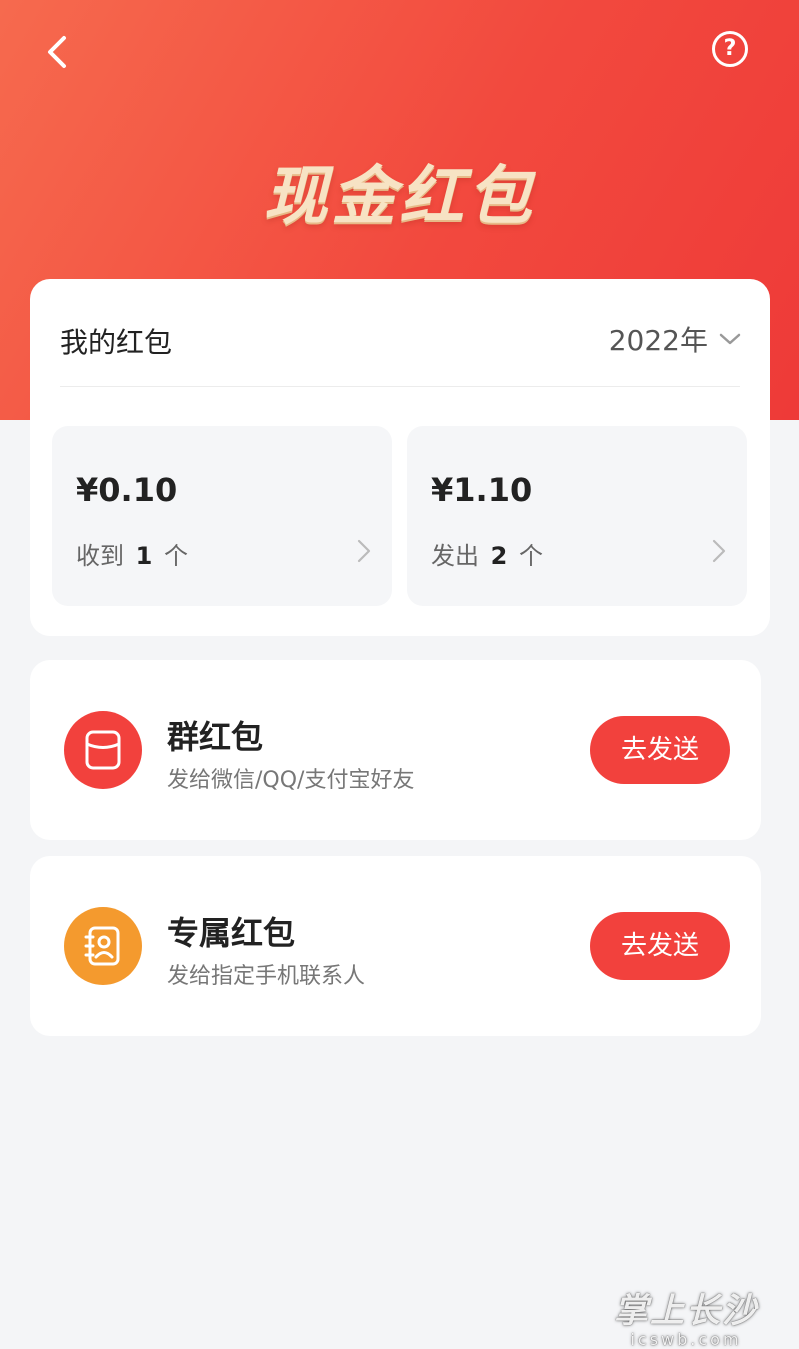  Describe the element at coordinates (144, 556) in the screenshot. I see `received-count: 1` at that location.